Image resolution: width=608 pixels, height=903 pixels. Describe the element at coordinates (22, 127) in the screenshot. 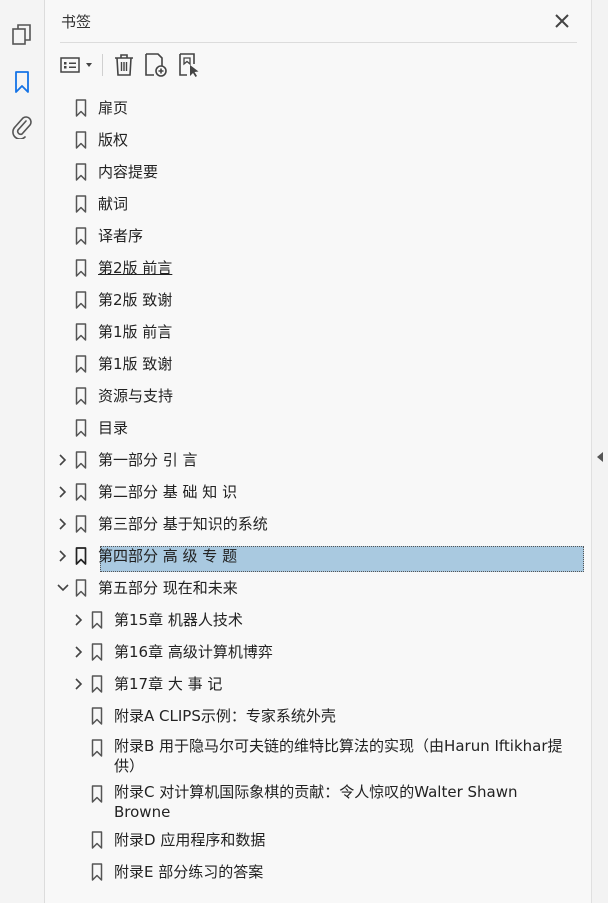

I see `attachments-icon` at that location.